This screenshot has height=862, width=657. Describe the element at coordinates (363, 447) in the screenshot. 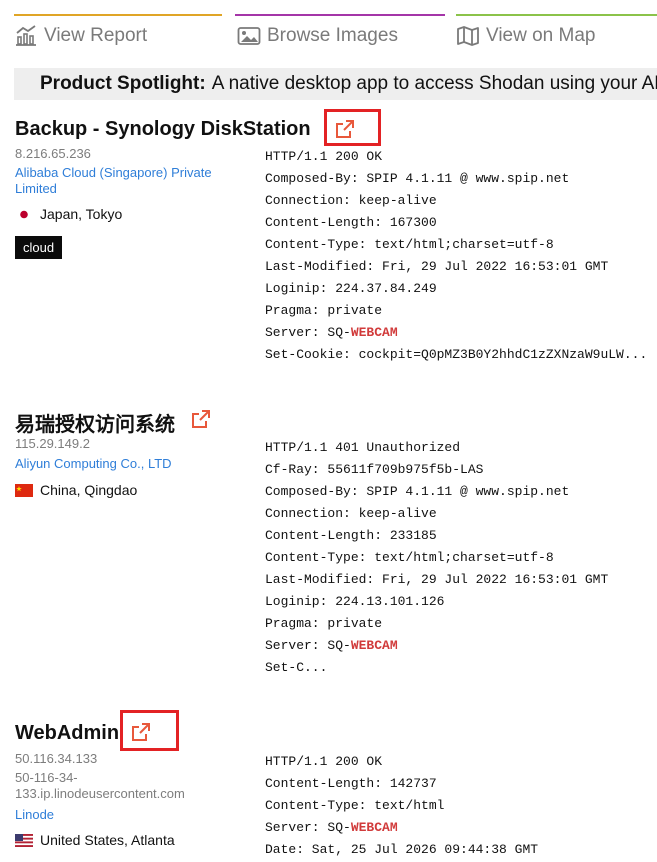

I see `banner-line: HTTP/1.1 401 Unauthorized` at that location.